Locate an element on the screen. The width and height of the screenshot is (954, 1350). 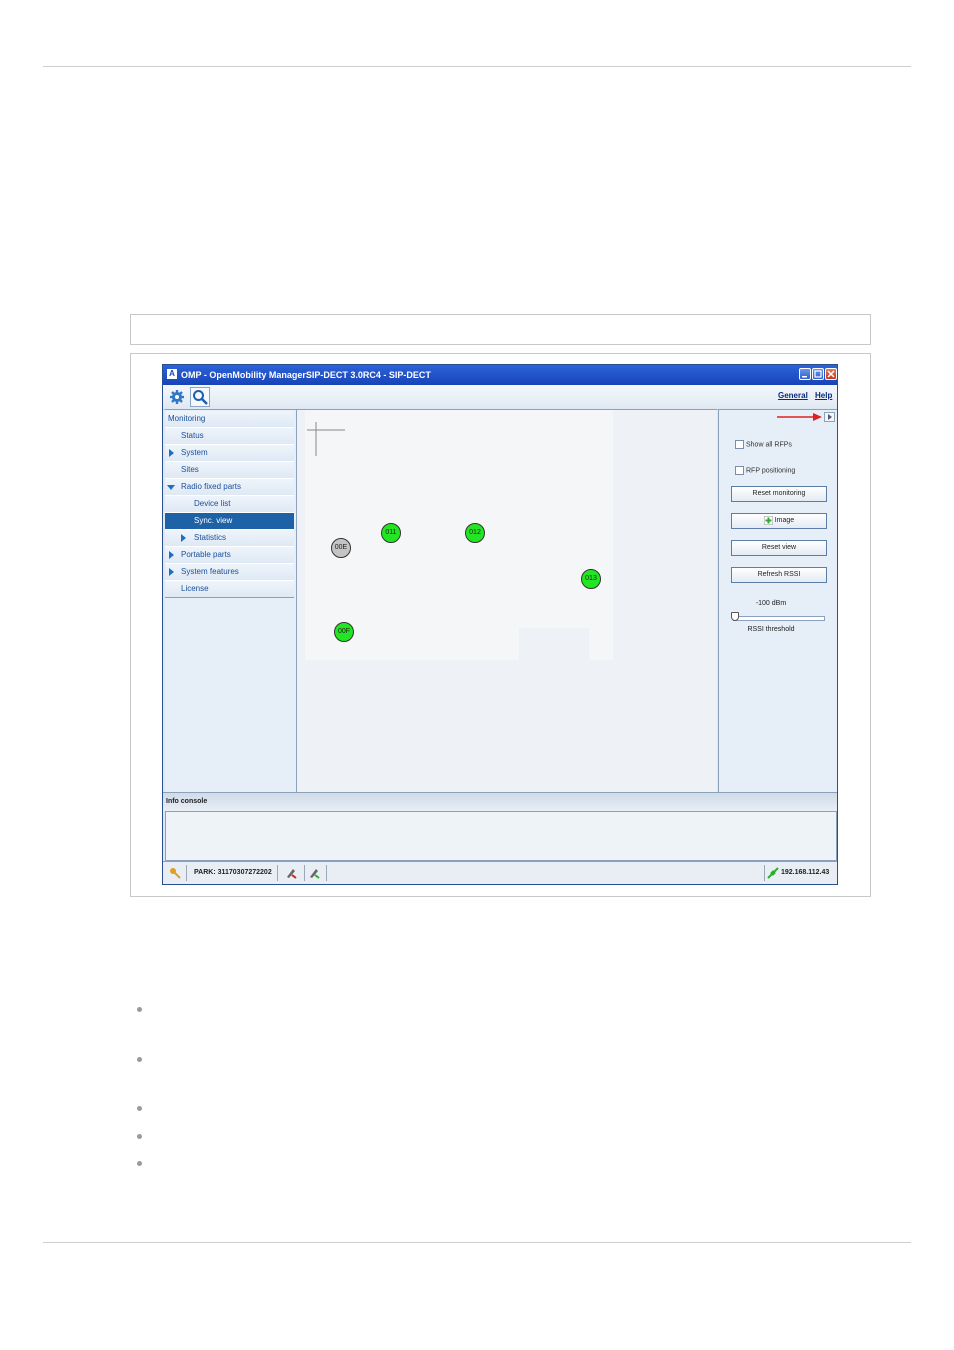
info-console is located at coordinates (501, 836).